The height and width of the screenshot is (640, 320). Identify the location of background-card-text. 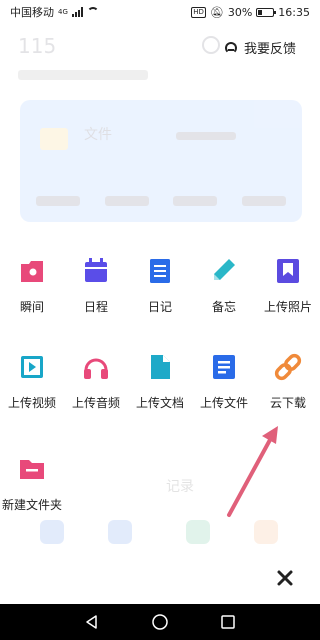
(206, 136).